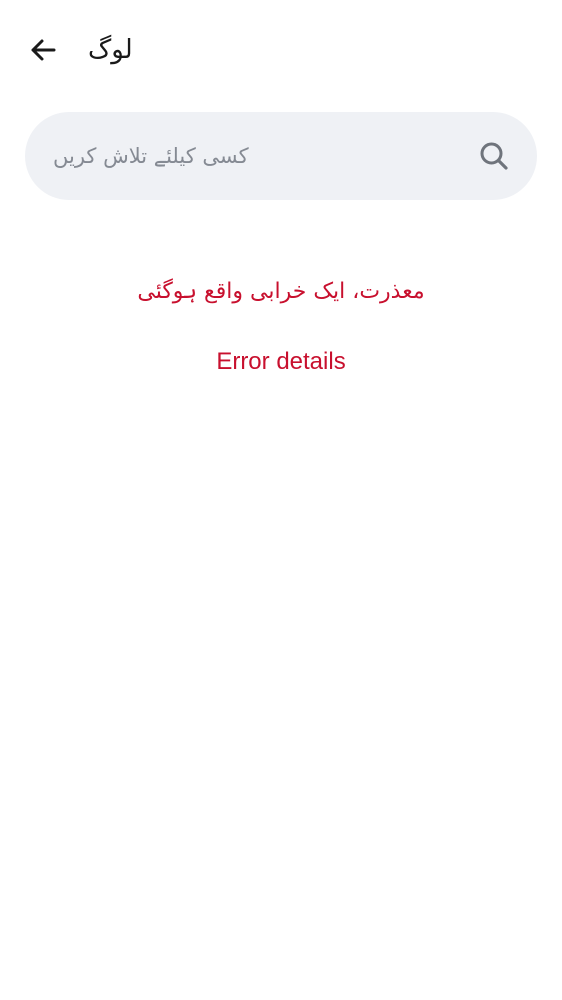 The image size is (562, 1000). What do you see at coordinates (281, 291) in the screenshot?
I see `error-message: معذرت، ایک خرابی واقع ہوگئی` at bounding box center [281, 291].